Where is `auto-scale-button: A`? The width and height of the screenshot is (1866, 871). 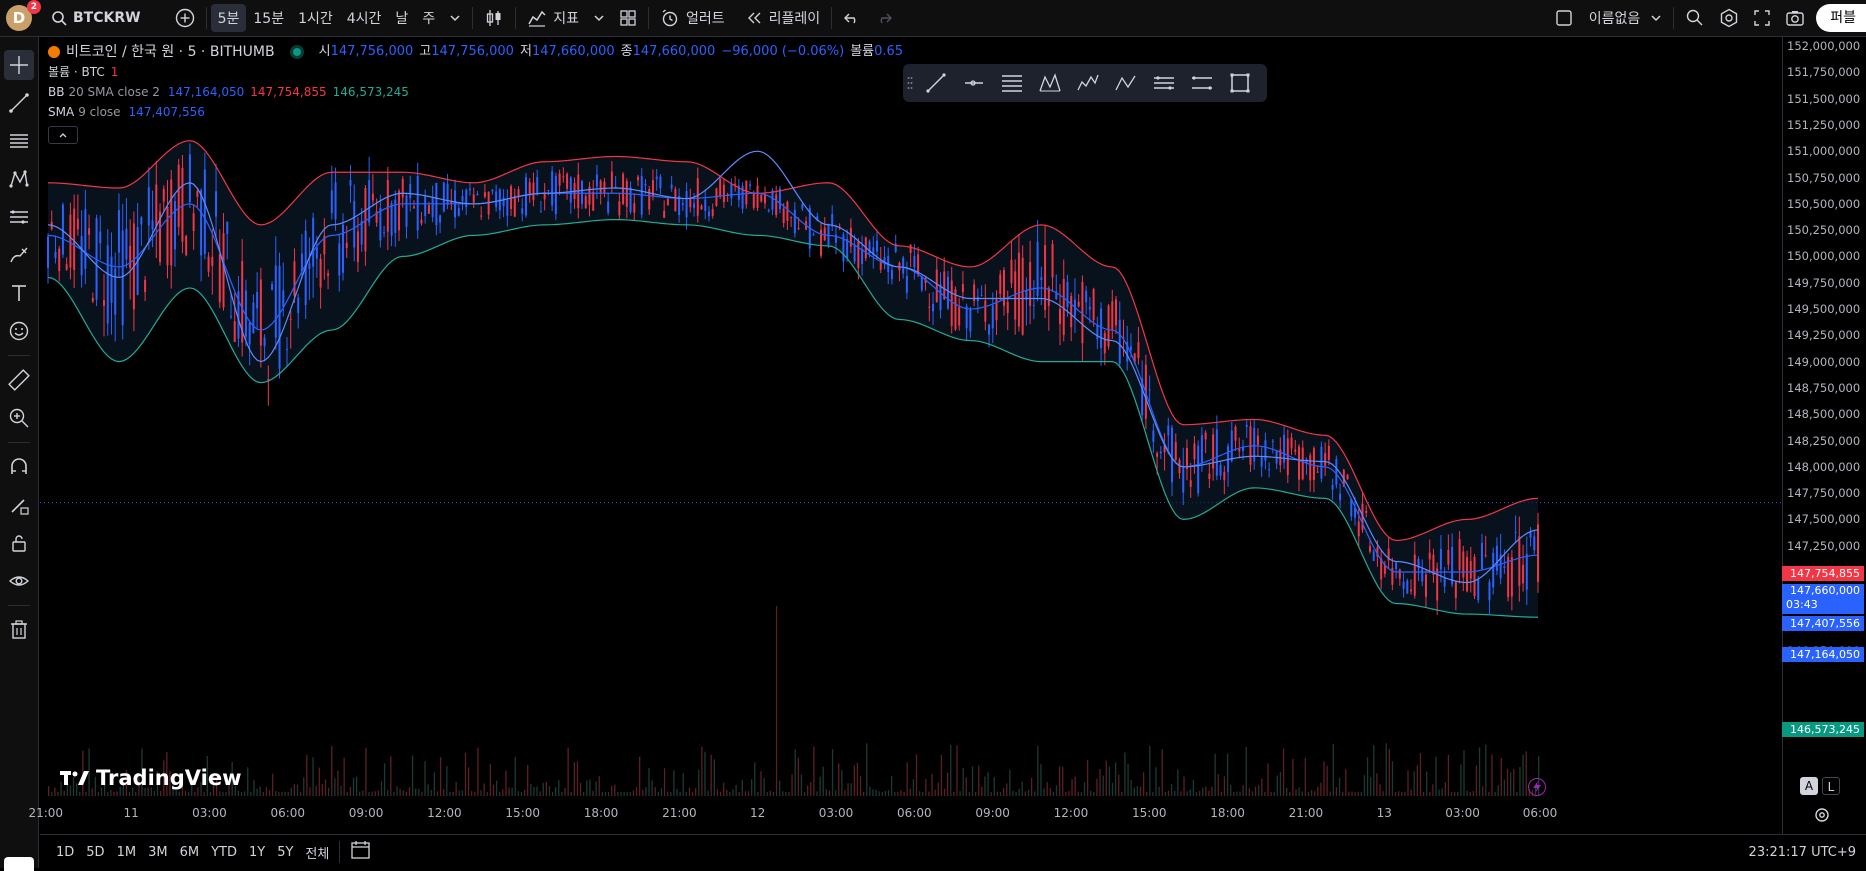 auto-scale-button: A is located at coordinates (1809, 786).